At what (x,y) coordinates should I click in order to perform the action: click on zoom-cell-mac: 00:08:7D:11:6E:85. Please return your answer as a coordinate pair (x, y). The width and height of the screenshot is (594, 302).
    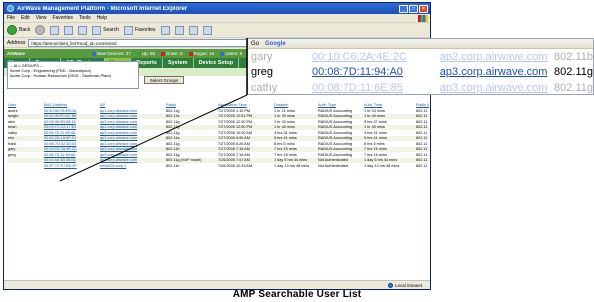
    Looking at the image, I should click on (376, 88).